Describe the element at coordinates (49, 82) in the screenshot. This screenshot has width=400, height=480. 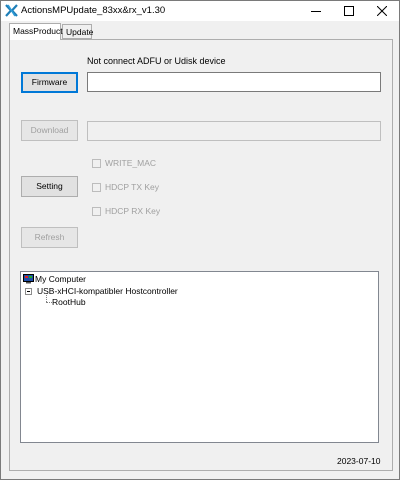
I see `firmware-button: Firmware` at that location.